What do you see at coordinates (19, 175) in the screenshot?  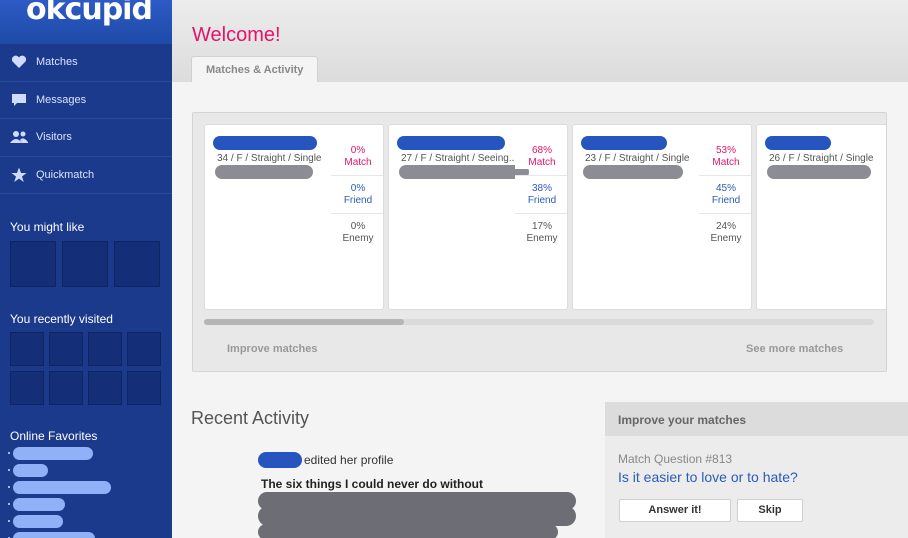 I see `star-icon` at bounding box center [19, 175].